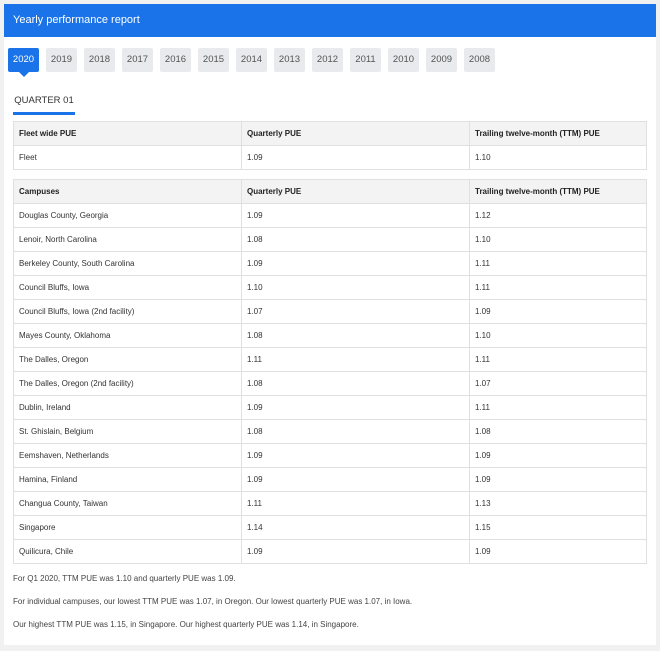  What do you see at coordinates (365, 60) in the screenshot?
I see `tab-year-2011: 2011` at bounding box center [365, 60].